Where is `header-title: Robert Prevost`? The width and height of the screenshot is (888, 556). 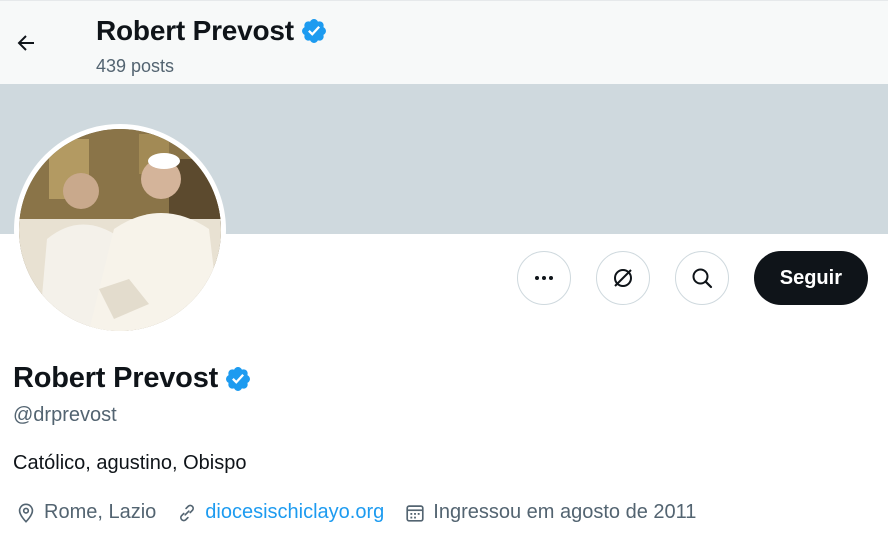
header-title: Robert Prevost is located at coordinates (195, 30).